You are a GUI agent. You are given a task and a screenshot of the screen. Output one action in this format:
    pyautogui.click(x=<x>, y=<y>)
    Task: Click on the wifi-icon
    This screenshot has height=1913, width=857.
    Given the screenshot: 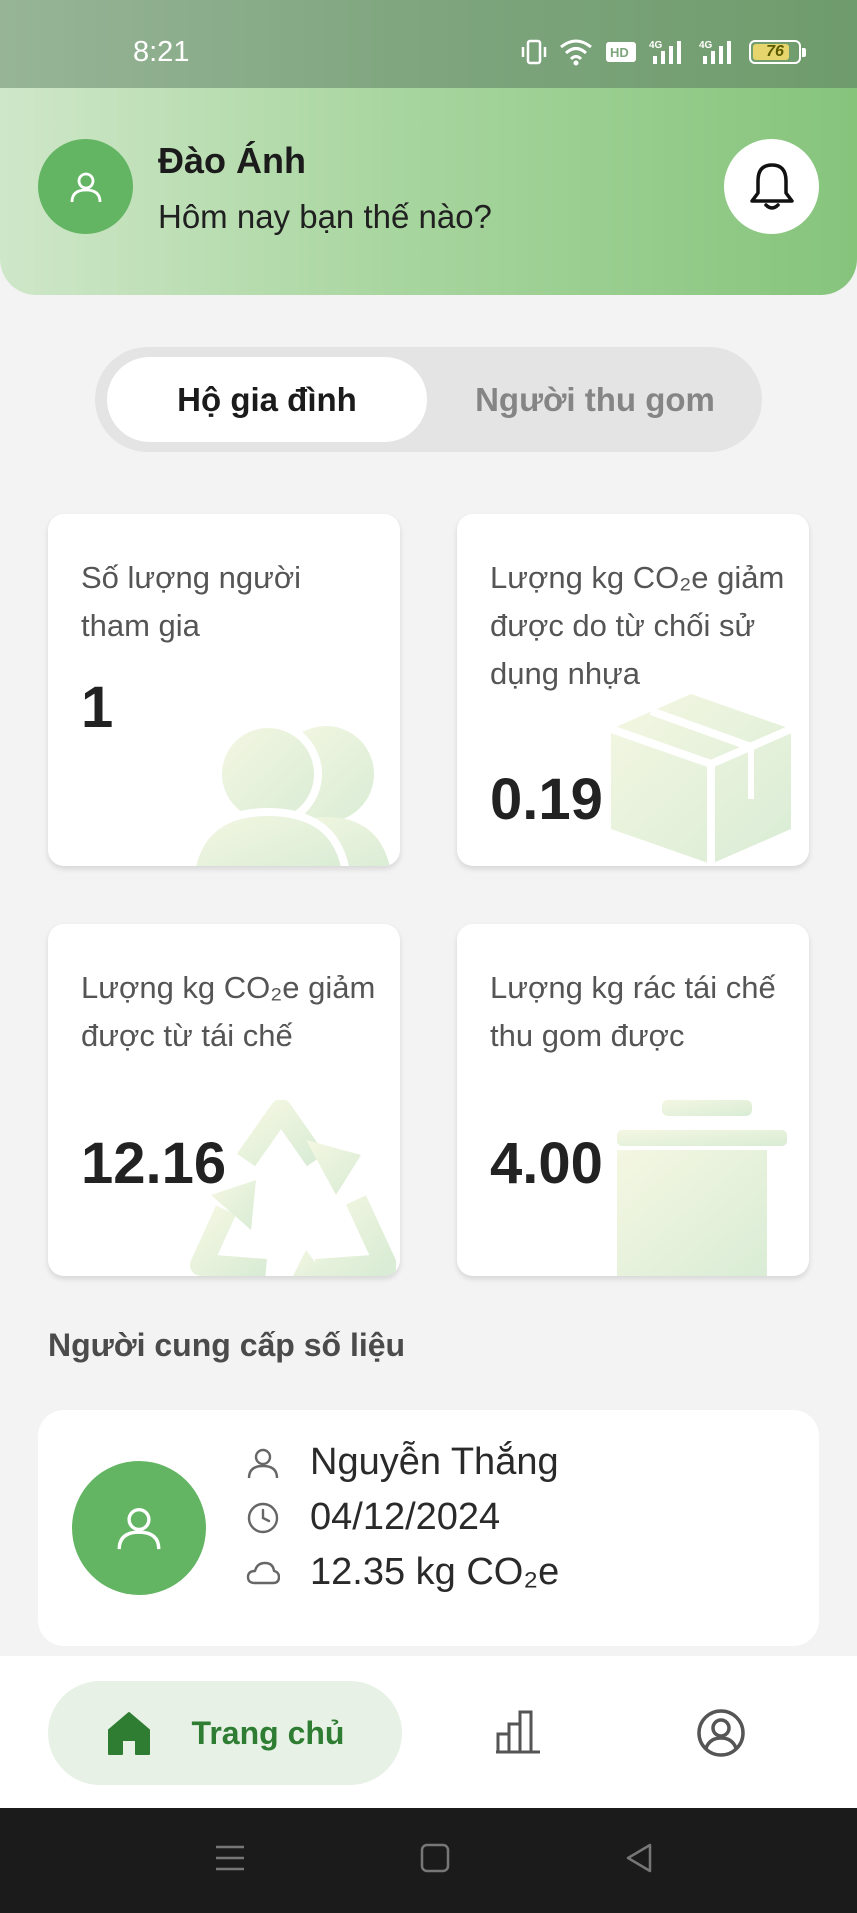 What is the action you would take?
    pyautogui.click(x=576, y=52)
    